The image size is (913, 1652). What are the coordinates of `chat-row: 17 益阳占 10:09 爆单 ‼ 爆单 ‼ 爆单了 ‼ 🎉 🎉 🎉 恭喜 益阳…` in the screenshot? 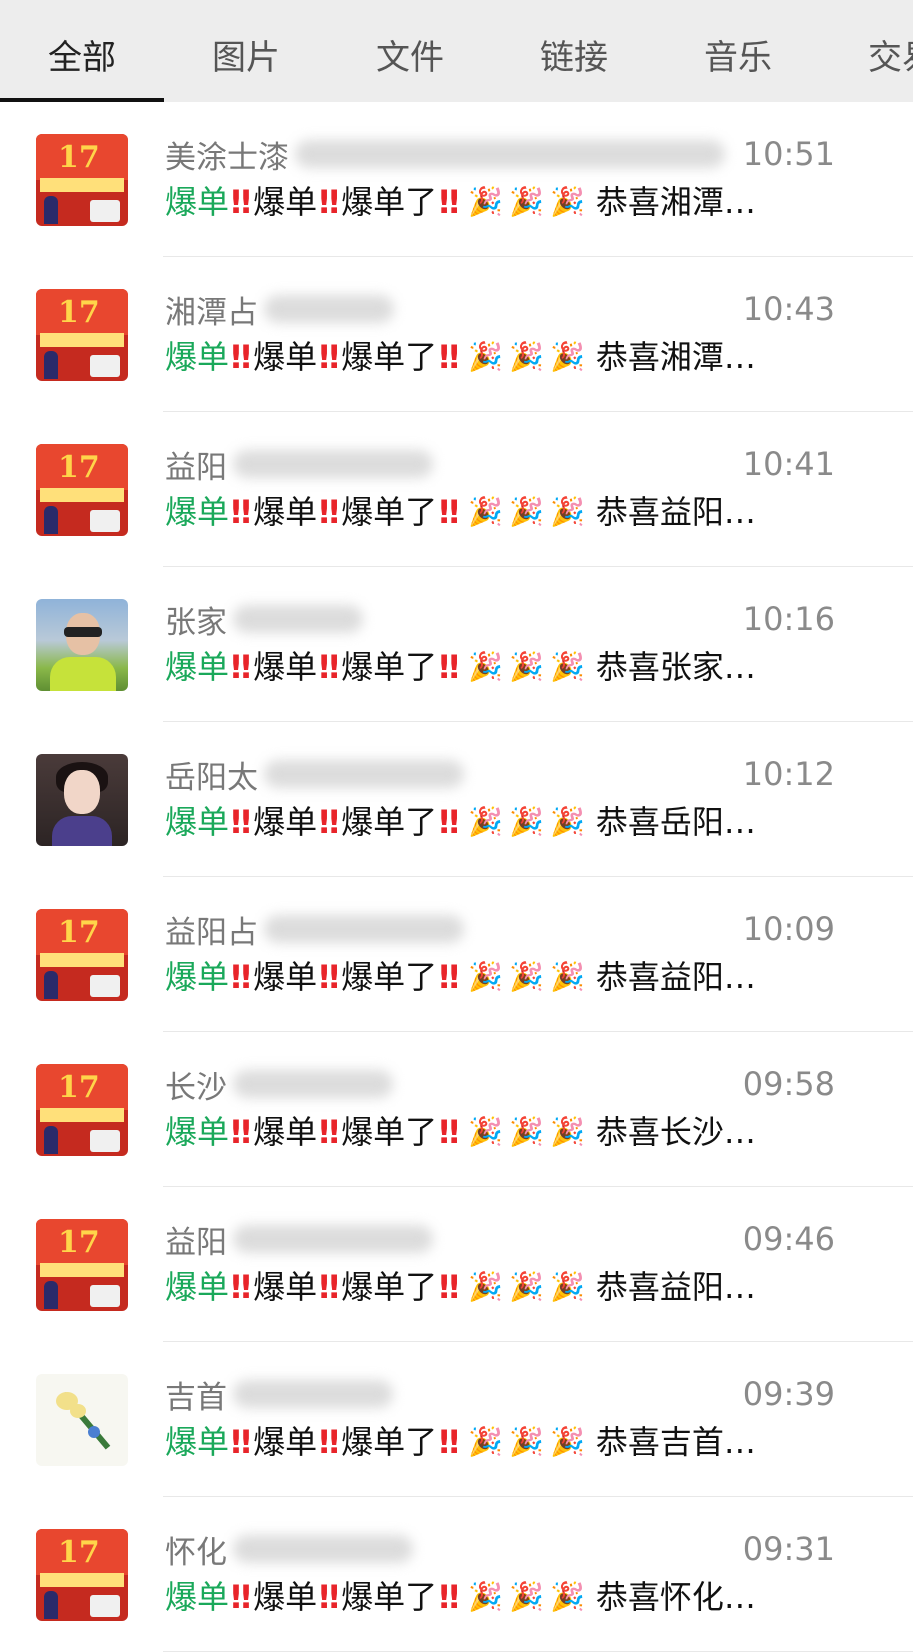 It's located at (456, 954).